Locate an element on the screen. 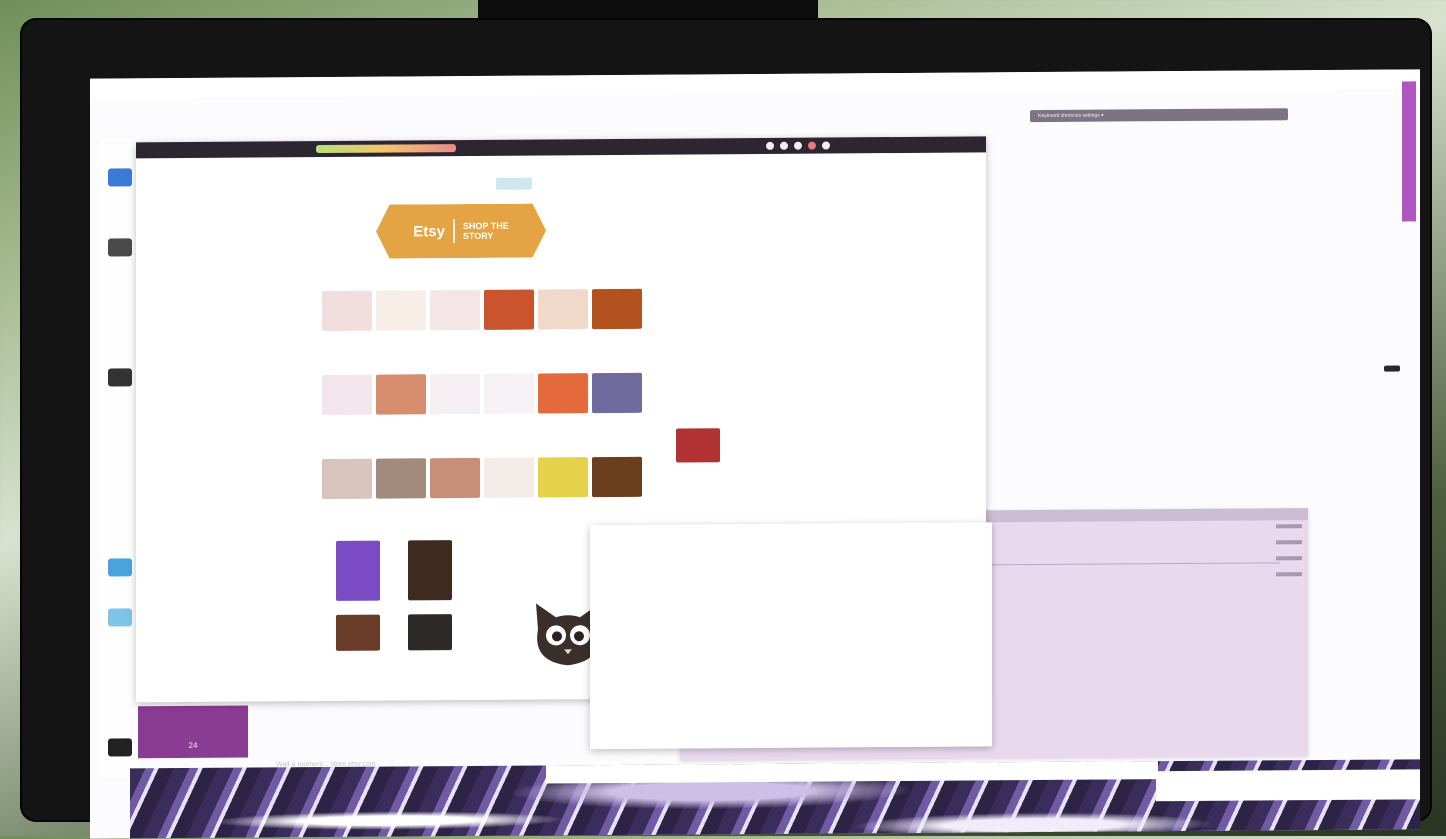 The width and height of the screenshot is (1446, 839). terminal-icon is located at coordinates (120, 247).